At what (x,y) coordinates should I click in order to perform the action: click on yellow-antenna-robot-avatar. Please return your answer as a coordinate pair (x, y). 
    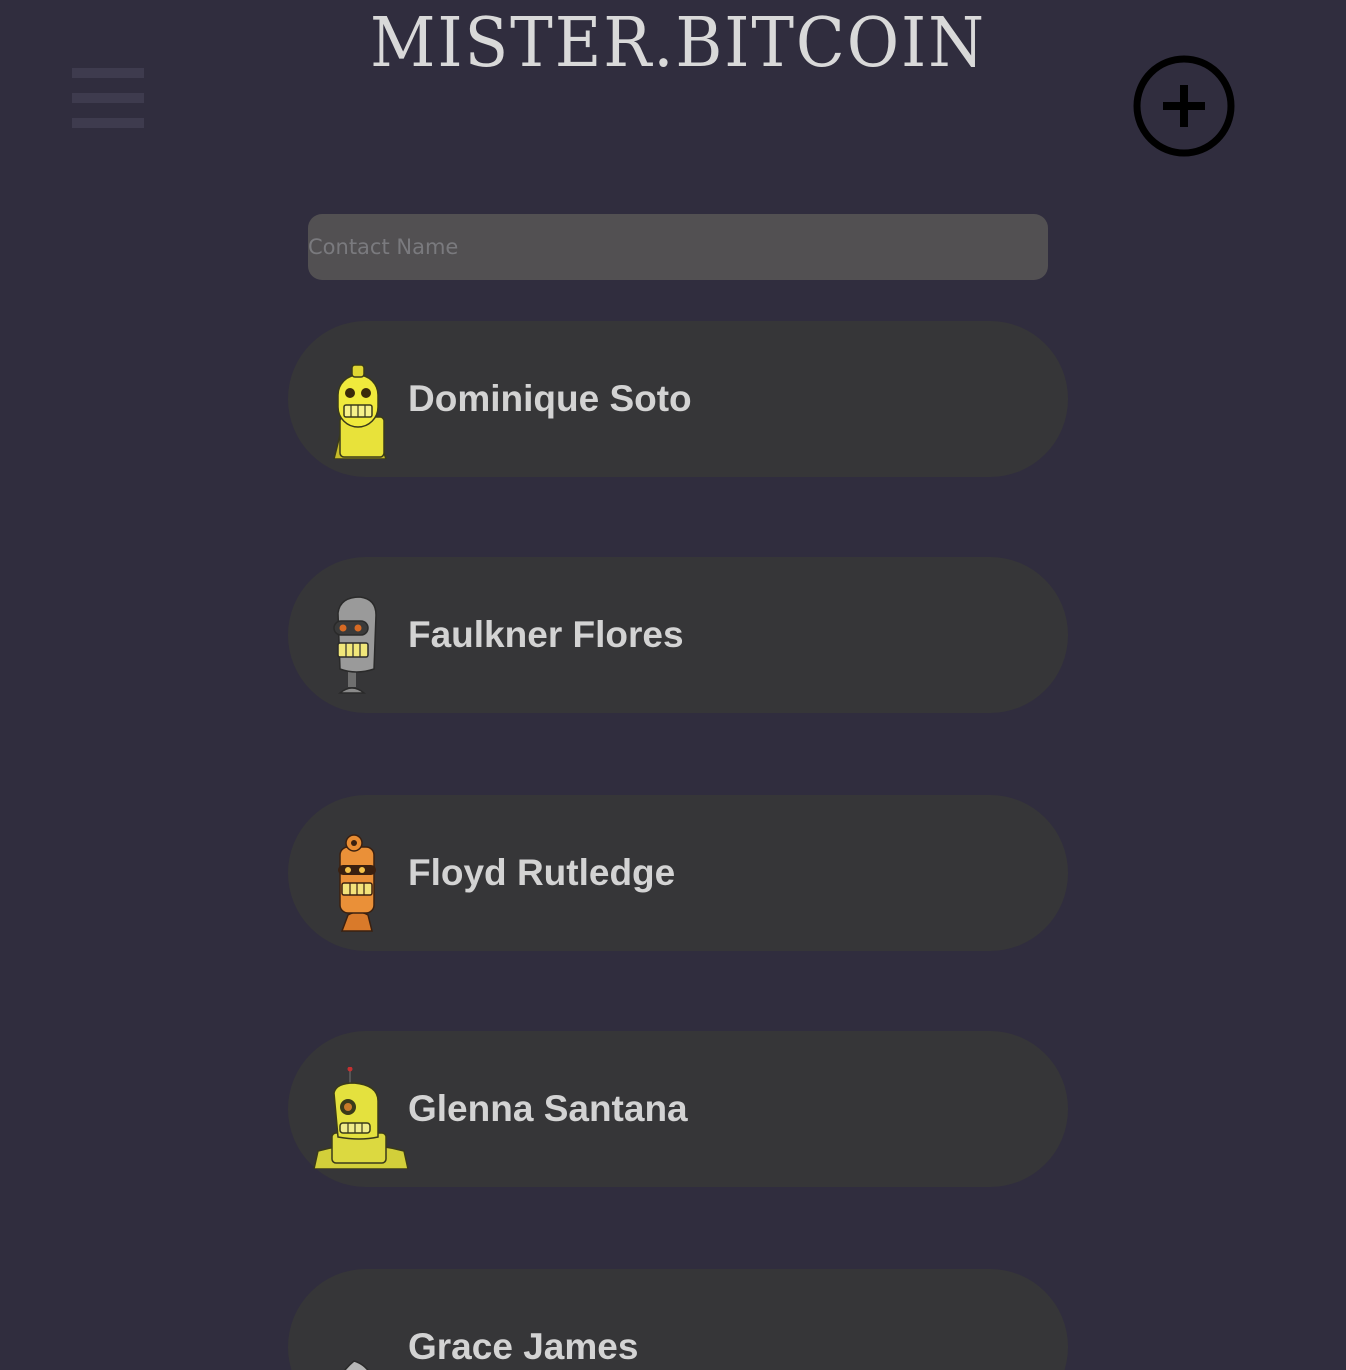
    Looking at the image, I should click on (361, 1118).